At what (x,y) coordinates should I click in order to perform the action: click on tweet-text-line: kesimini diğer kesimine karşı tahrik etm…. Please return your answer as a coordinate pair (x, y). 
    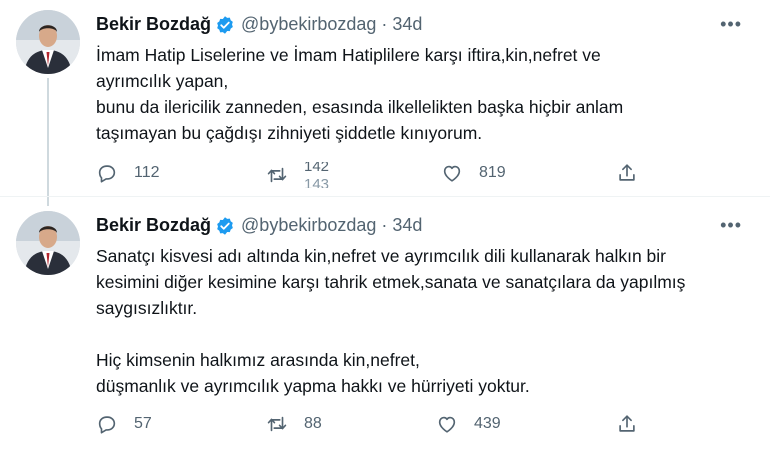
    Looking at the image, I should click on (391, 282).